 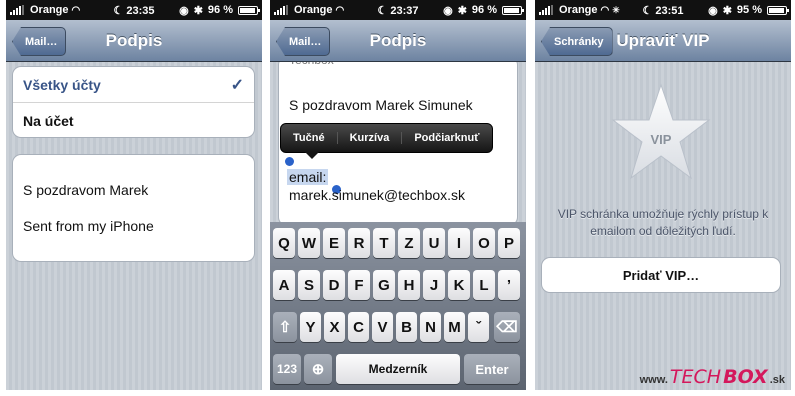 What do you see at coordinates (359, 285) in the screenshot?
I see `key-f: F` at bounding box center [359, 285].